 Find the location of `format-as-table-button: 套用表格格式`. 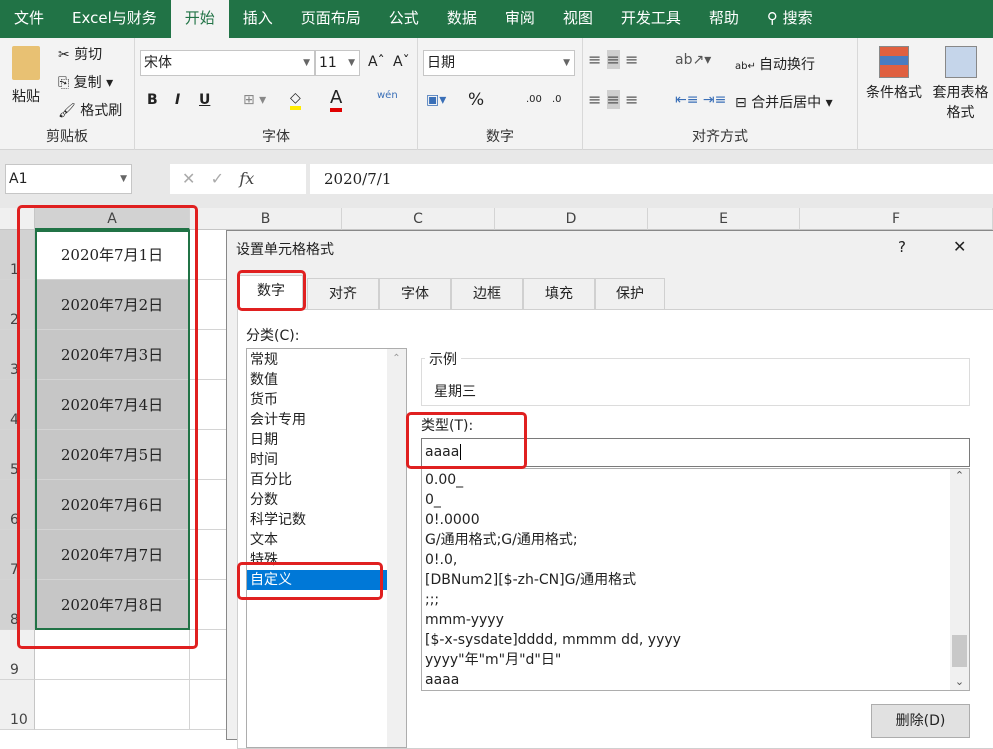

format-as-table-button: 套用表格格式 is located at coordinates (960, 84).